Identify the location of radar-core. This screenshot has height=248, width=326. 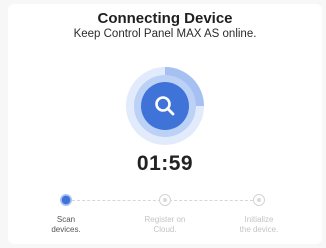
(165, 106).